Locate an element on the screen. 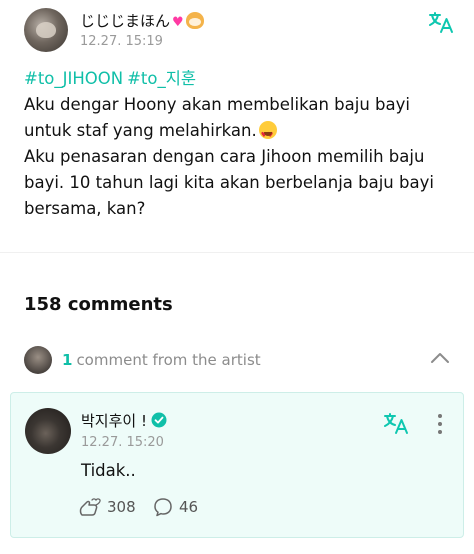  author-name-text: じじじまほん is located at coordinates (125, 21).